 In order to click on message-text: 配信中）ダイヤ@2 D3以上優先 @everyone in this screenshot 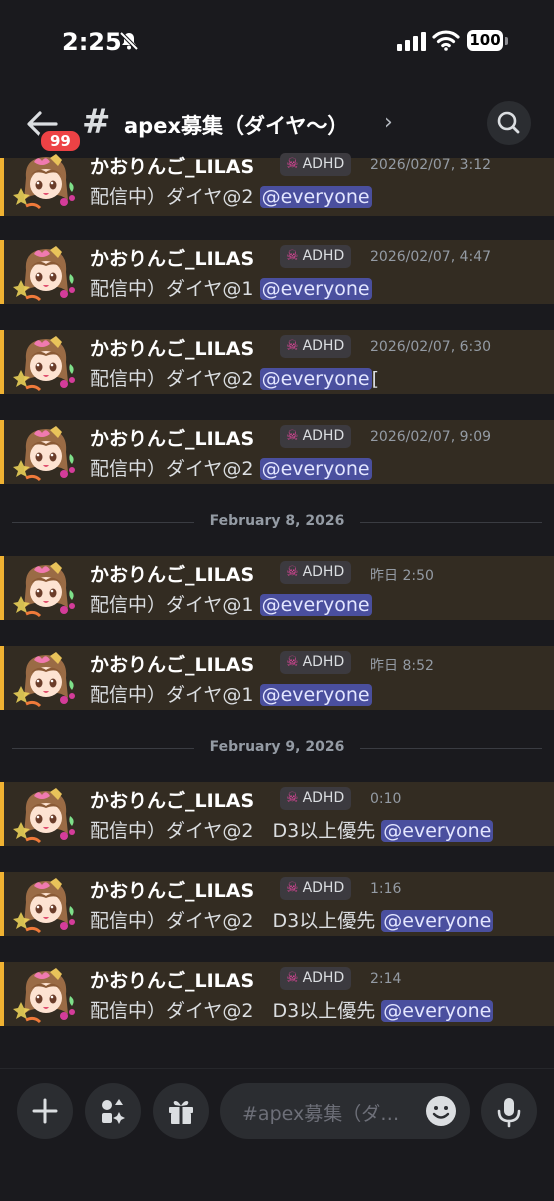, I will do `click(292, 1009)`.